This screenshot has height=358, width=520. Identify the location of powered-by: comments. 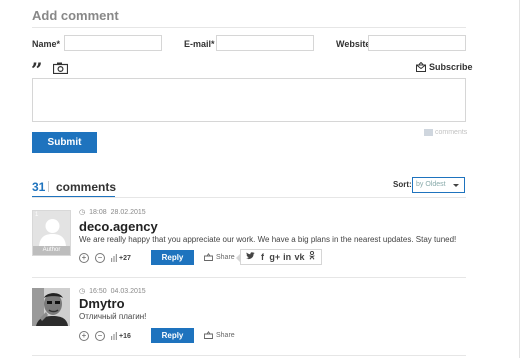
(445, 132).